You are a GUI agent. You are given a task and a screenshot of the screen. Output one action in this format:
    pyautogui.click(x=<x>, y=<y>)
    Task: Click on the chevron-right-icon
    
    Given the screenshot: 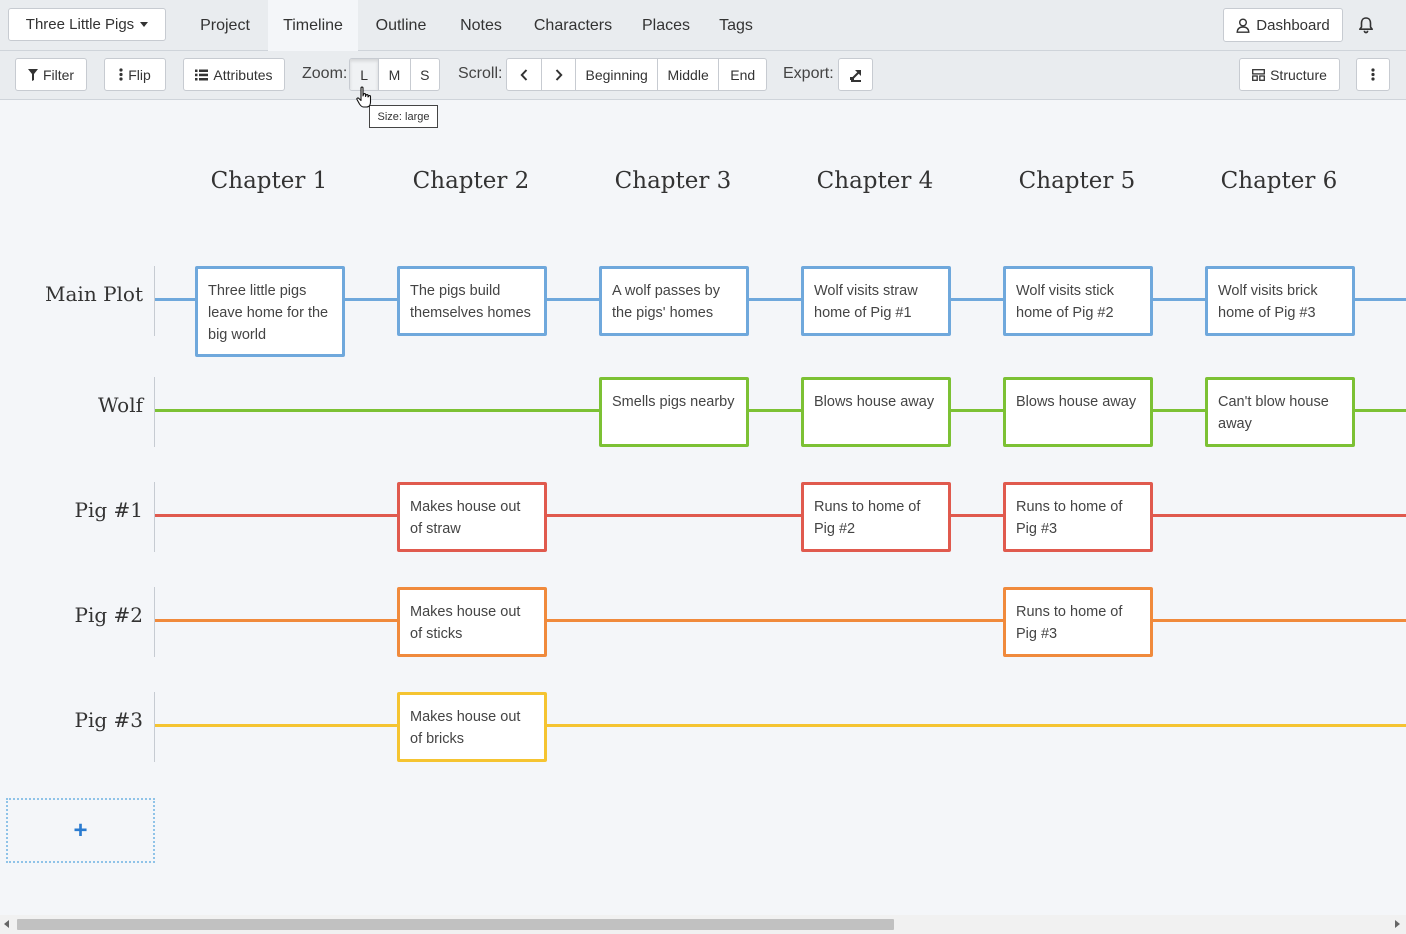 What is the action you would take?
    pyautogui.click(x=559, y=74)
    